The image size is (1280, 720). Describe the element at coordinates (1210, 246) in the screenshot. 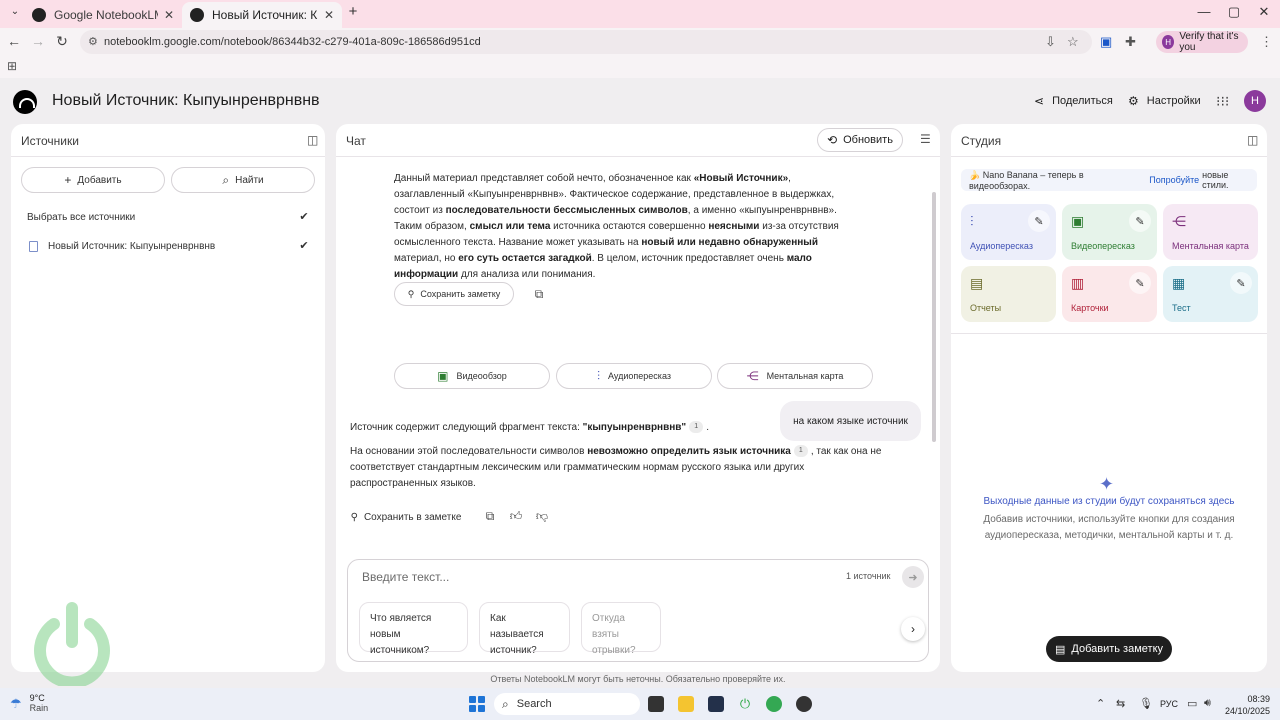

I see `tile-label: Ментальная карта` at that location.